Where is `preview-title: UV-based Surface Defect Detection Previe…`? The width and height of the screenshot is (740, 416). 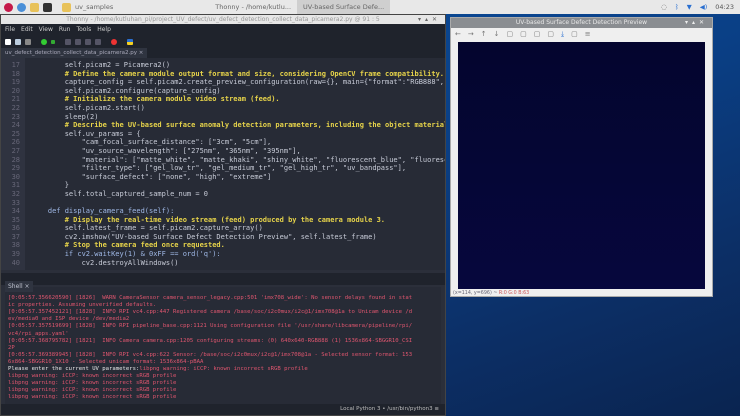 preview-title: UV-based Surface Defect Detection Previe… is located at coordinates (581, 22).